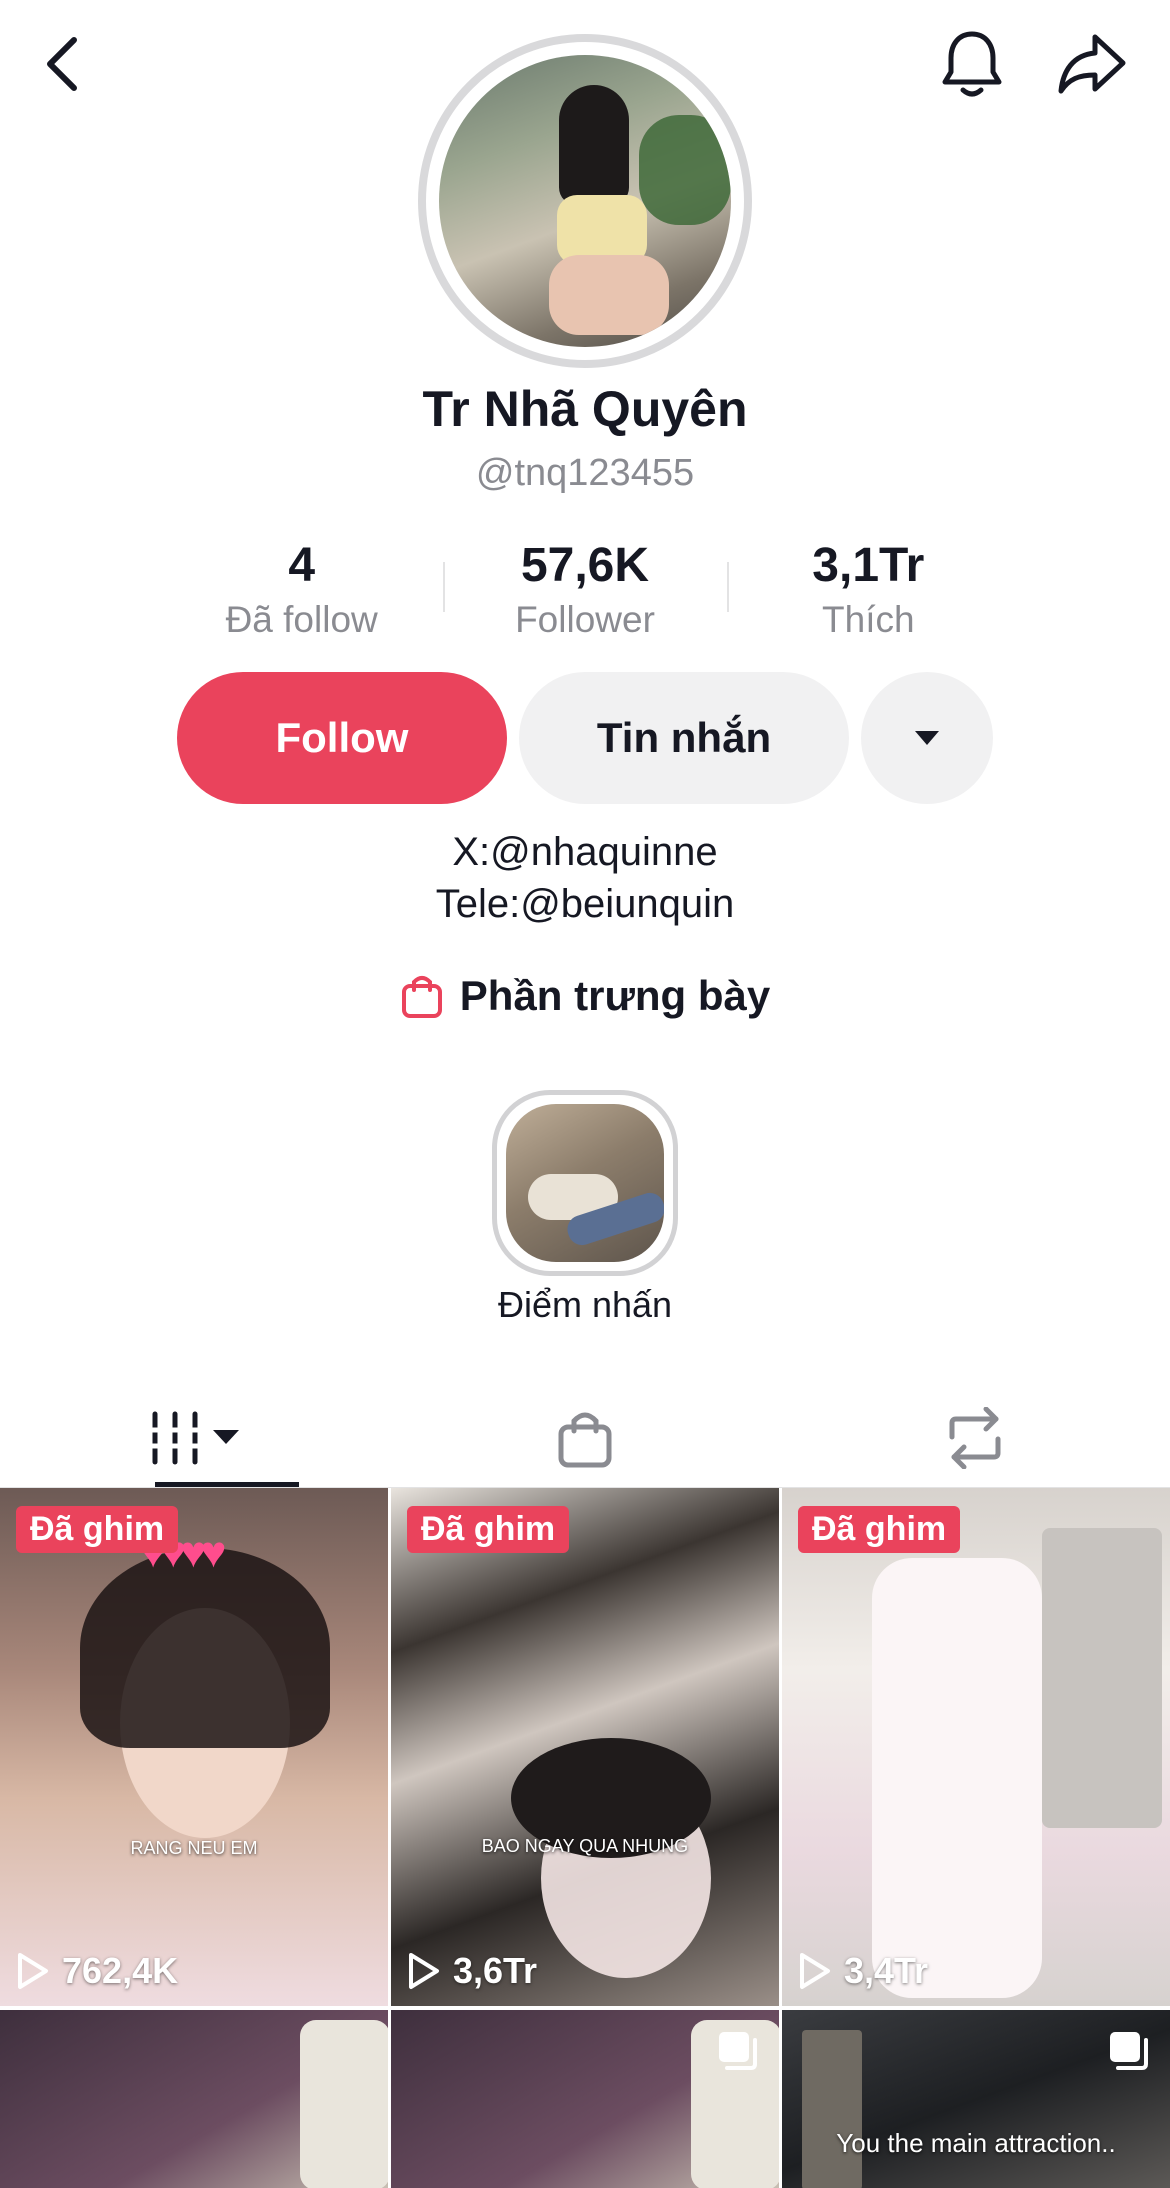 The image size is (1170, 2188). I want to click on view-count: 3,6Tr, so click(472, 1971).